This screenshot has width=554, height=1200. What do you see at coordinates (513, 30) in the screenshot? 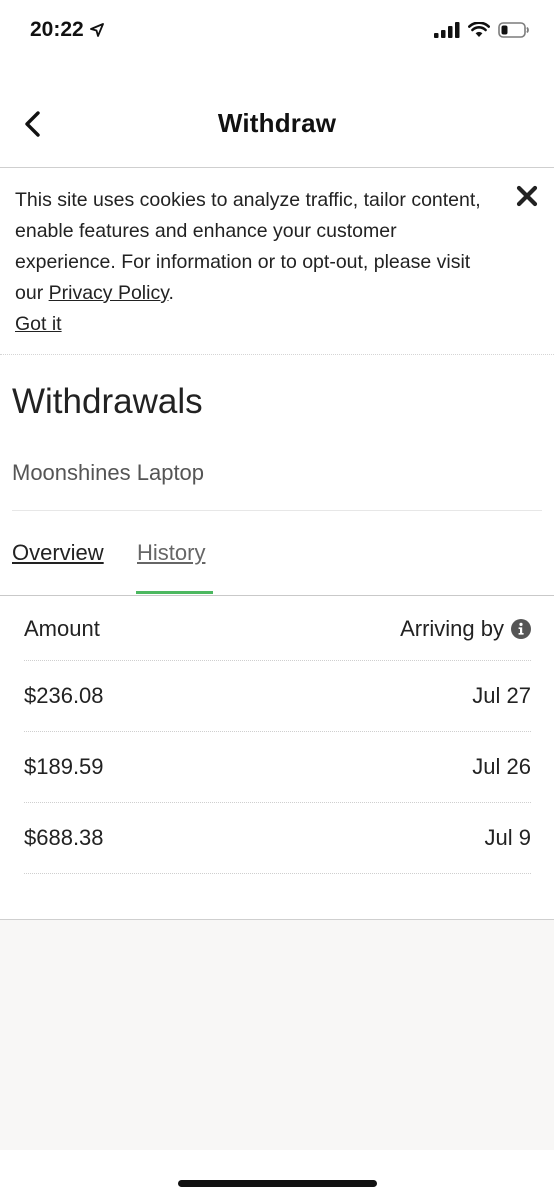
I see `battery-icon` at bounding box center [513, 30].